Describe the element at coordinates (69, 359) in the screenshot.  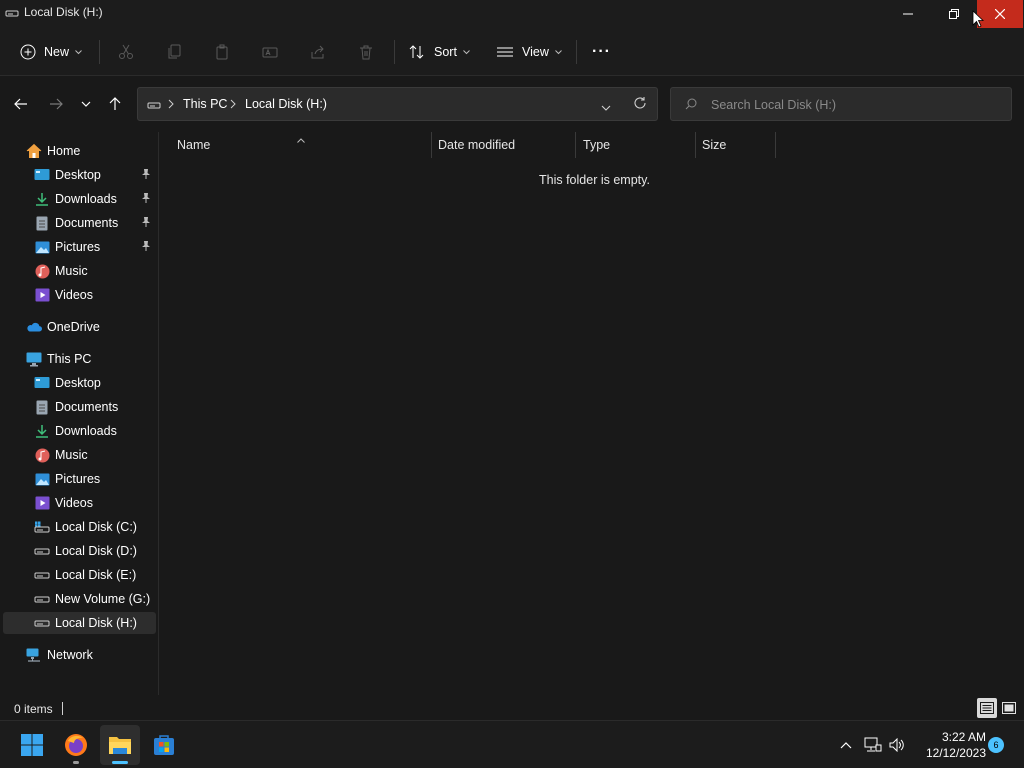
I see `sidebar-item-label: This PC` at that location.